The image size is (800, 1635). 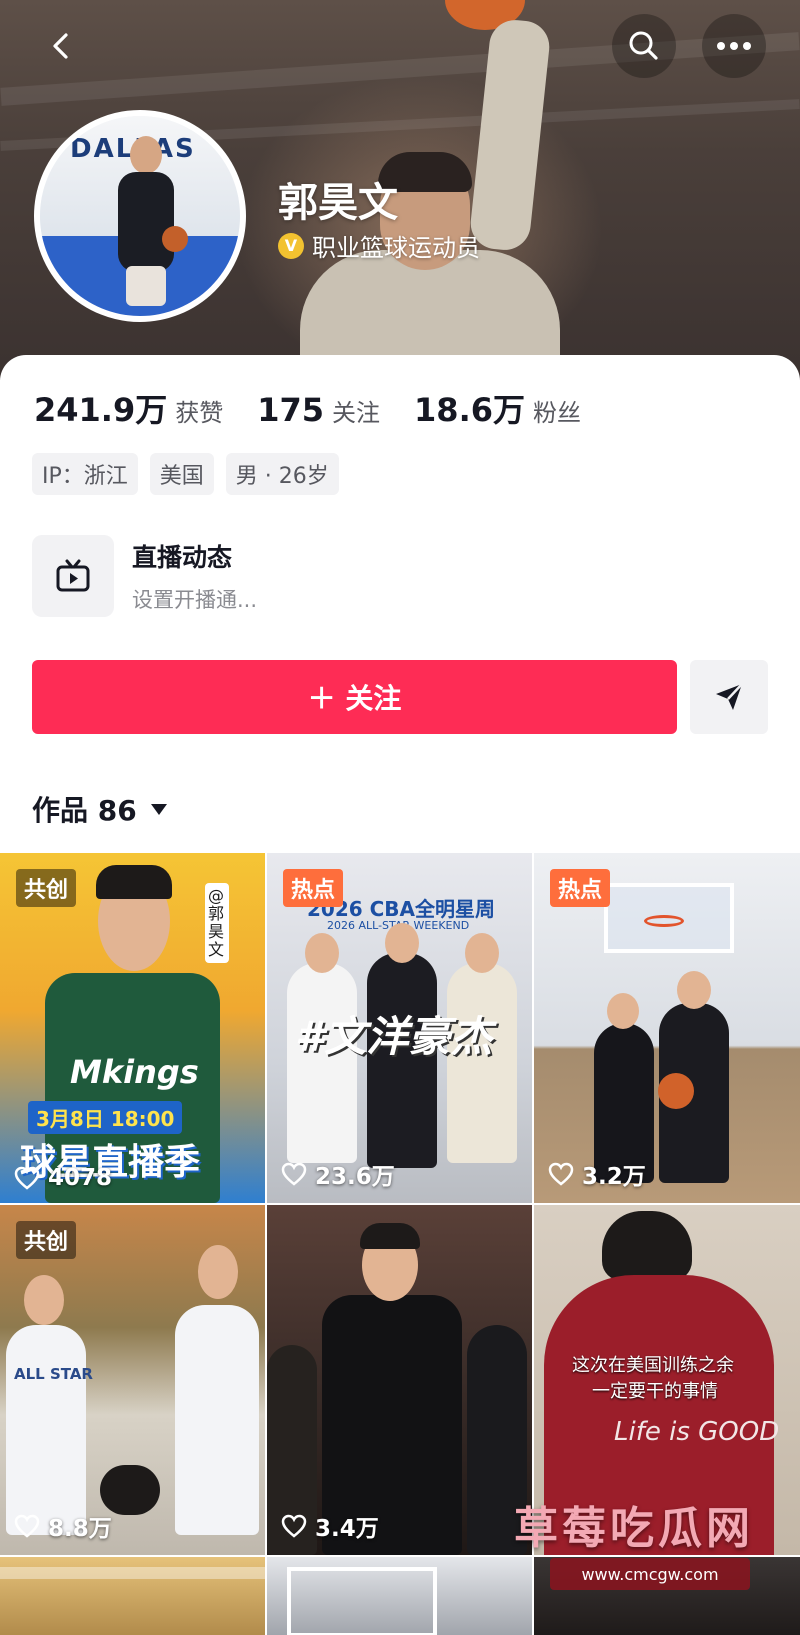 I want to click on cover-beam, so click(x=400, y=69).